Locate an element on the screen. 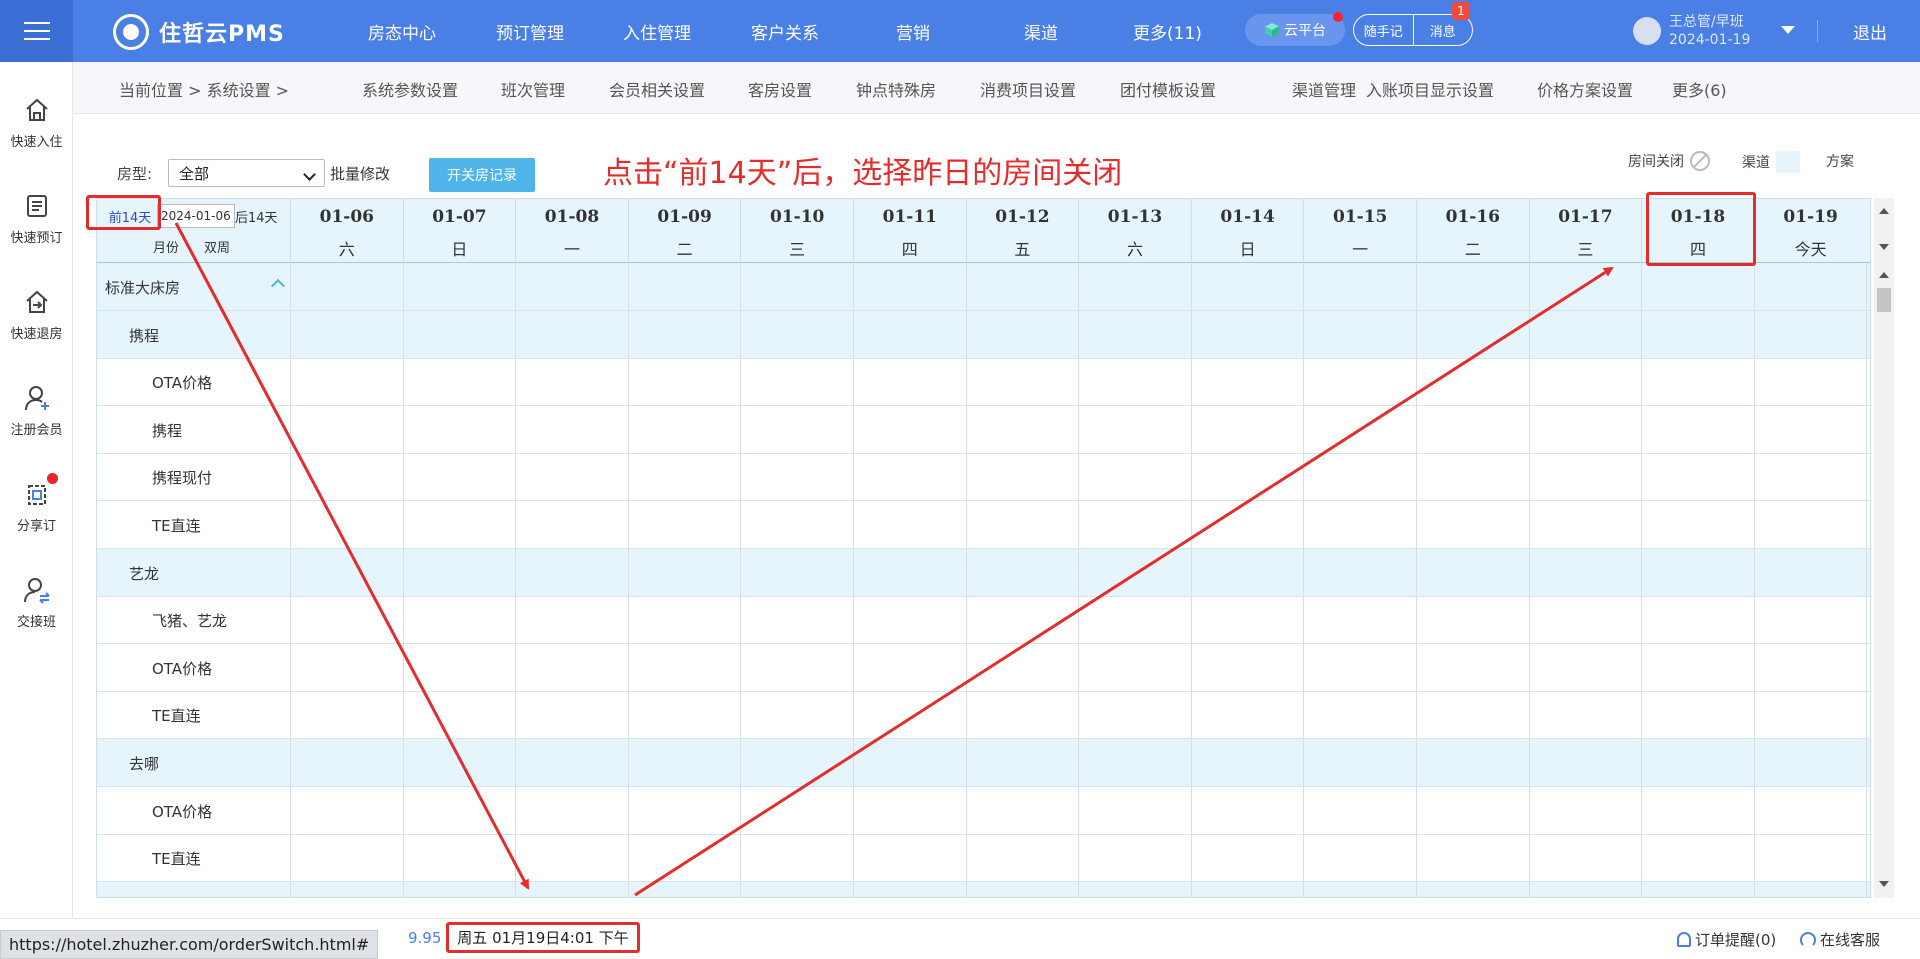 Image resolution: width=1920 pixels, height=959 pixels. annotation-text: 点击“前14天”后，选择昨日的房间关闭 is located at coordinates (863, 173).